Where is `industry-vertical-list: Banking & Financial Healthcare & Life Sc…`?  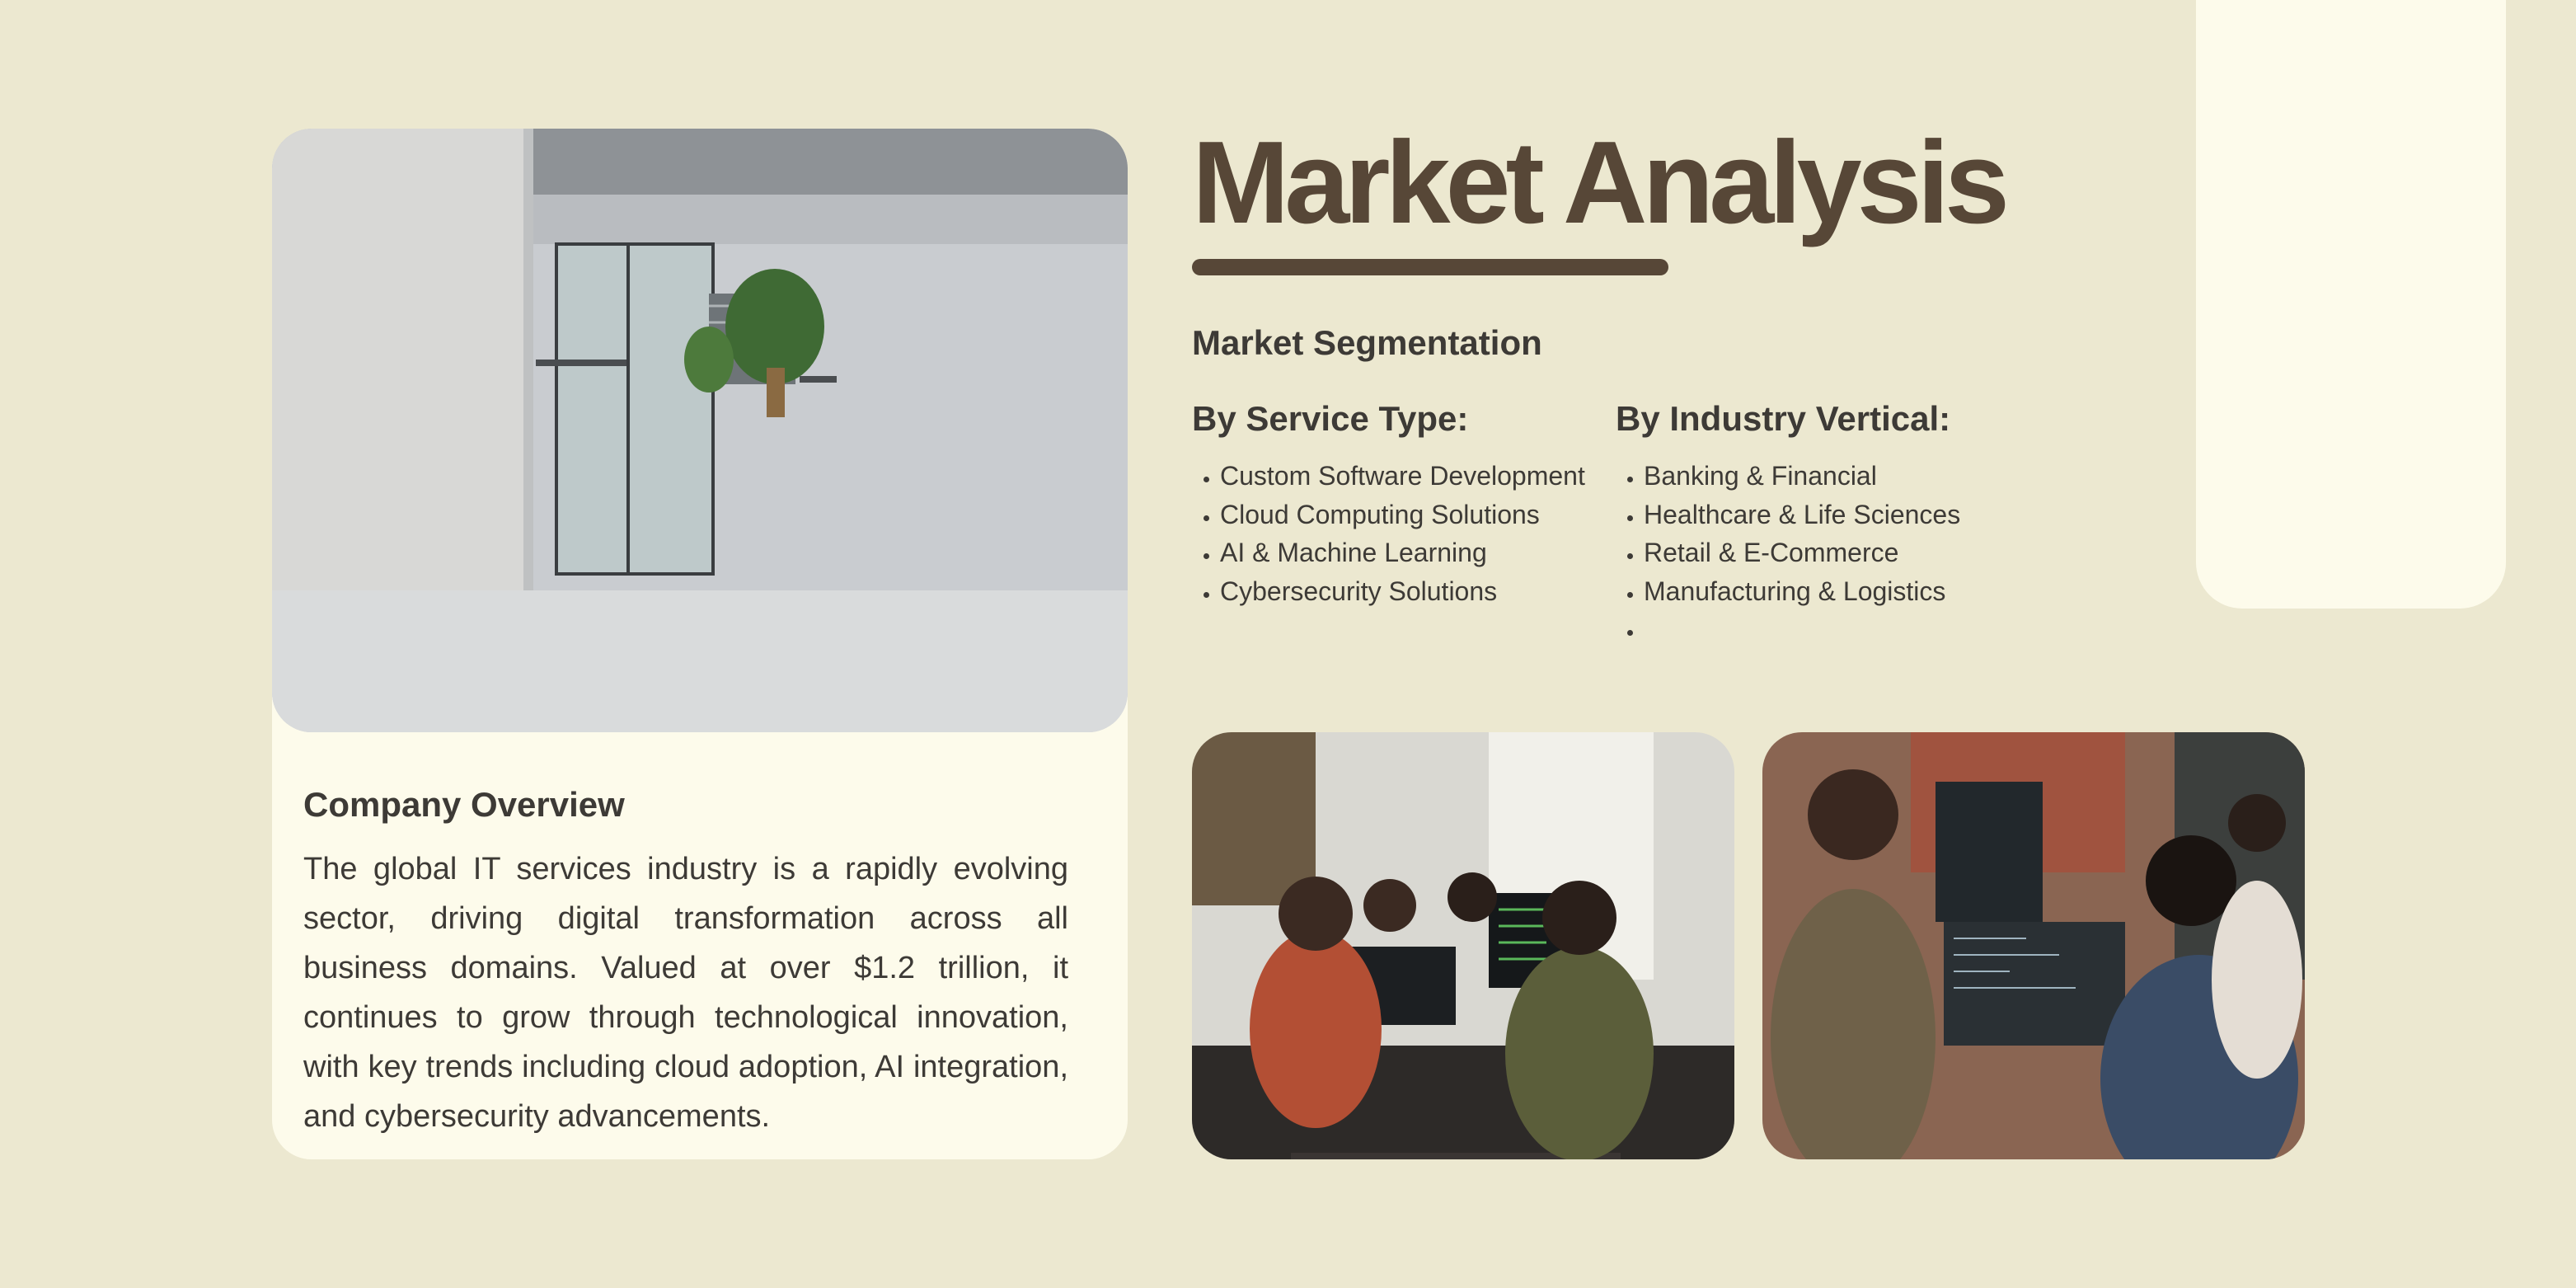 industry-vertical-list: Banking & Financial Healthcare & Life Sc… is located at coordinates (1788, 553).